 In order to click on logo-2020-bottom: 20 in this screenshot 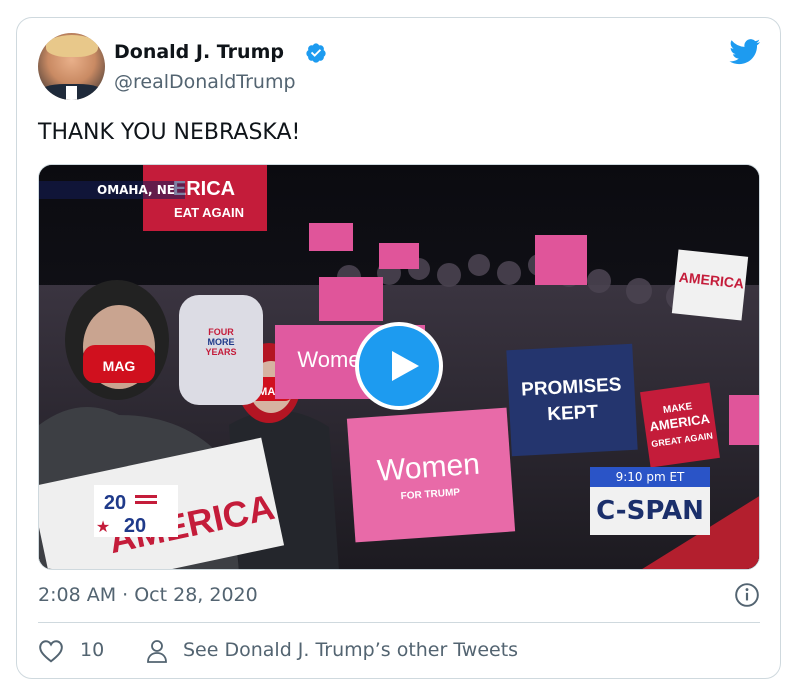, I will do `click(135, 526)`.